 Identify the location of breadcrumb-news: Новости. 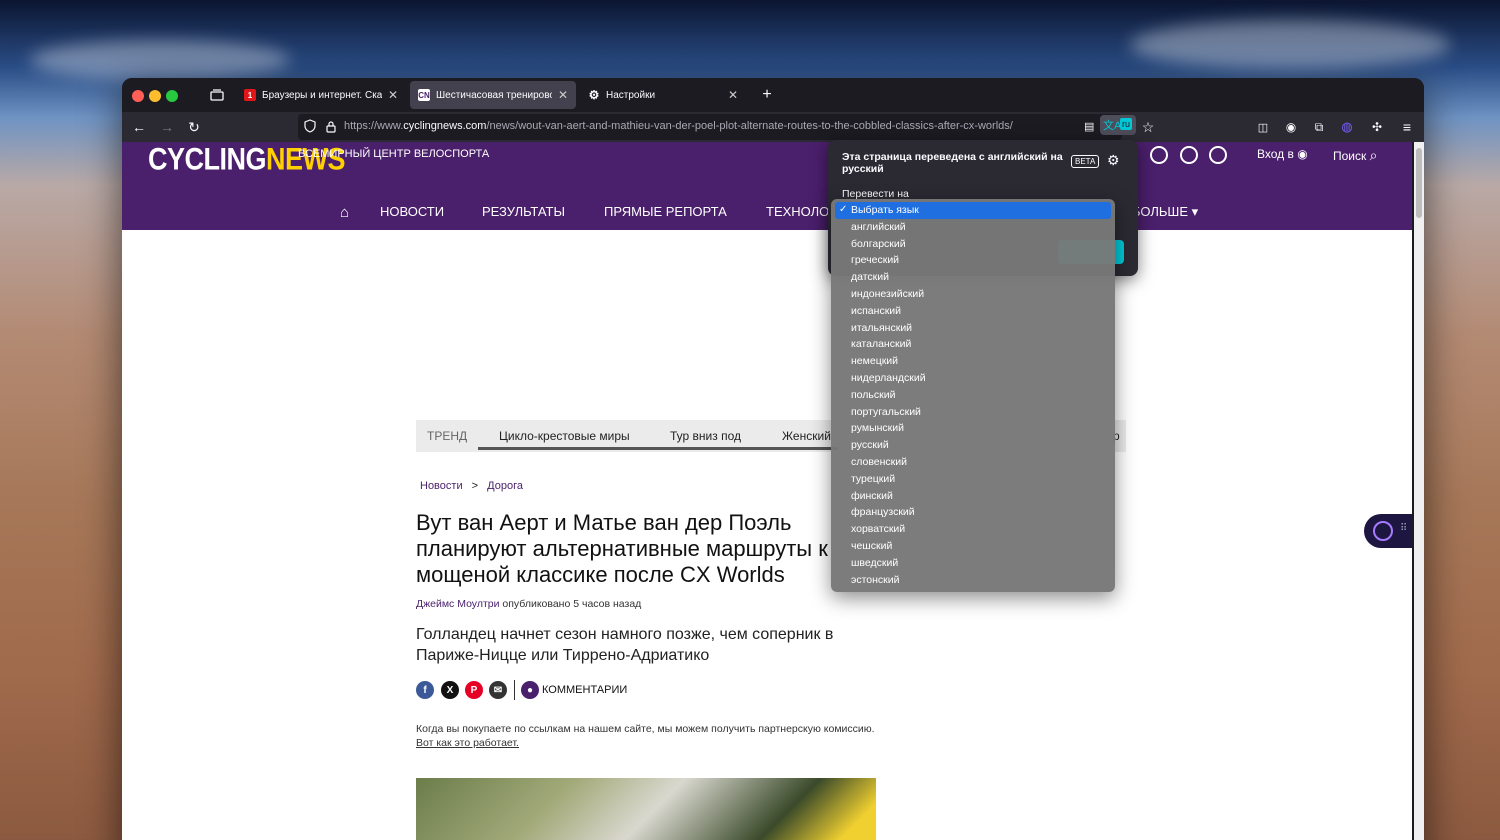
(441, 486).